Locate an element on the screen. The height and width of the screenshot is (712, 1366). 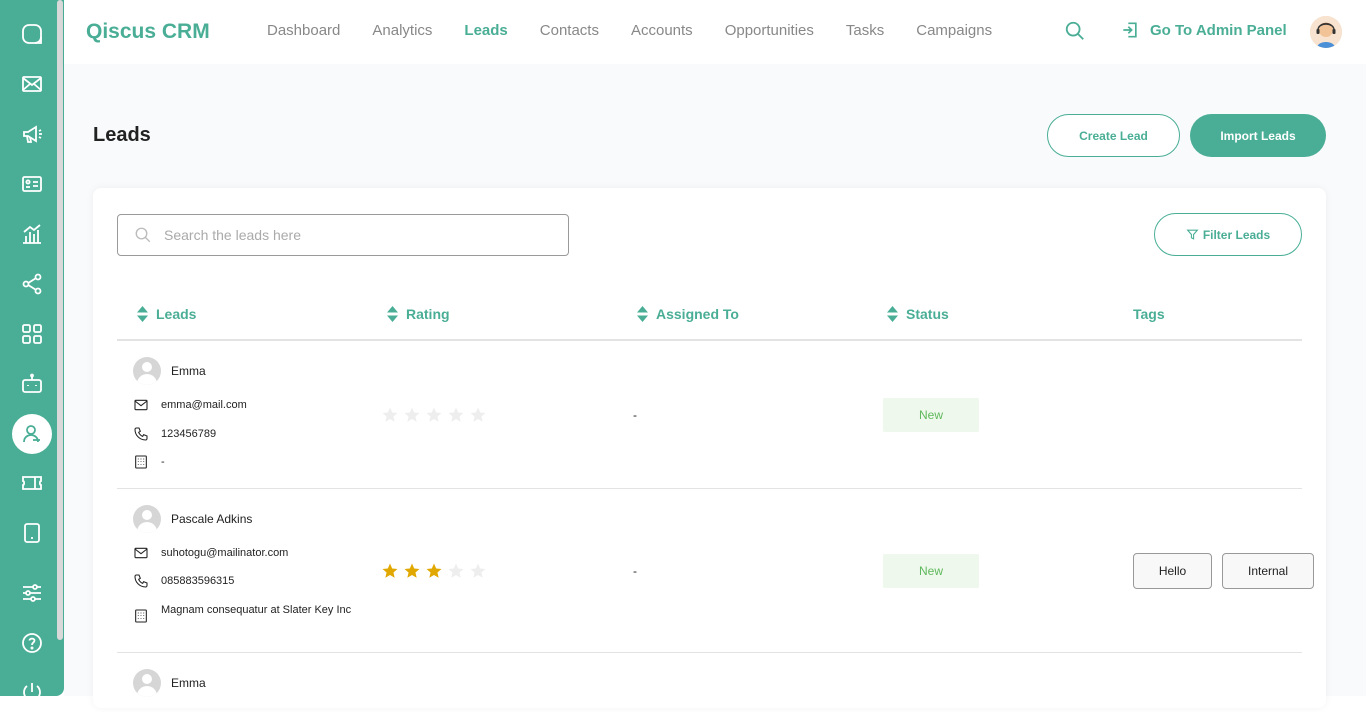
lead-phone: 123456789 is located at coordinates (174, 434).